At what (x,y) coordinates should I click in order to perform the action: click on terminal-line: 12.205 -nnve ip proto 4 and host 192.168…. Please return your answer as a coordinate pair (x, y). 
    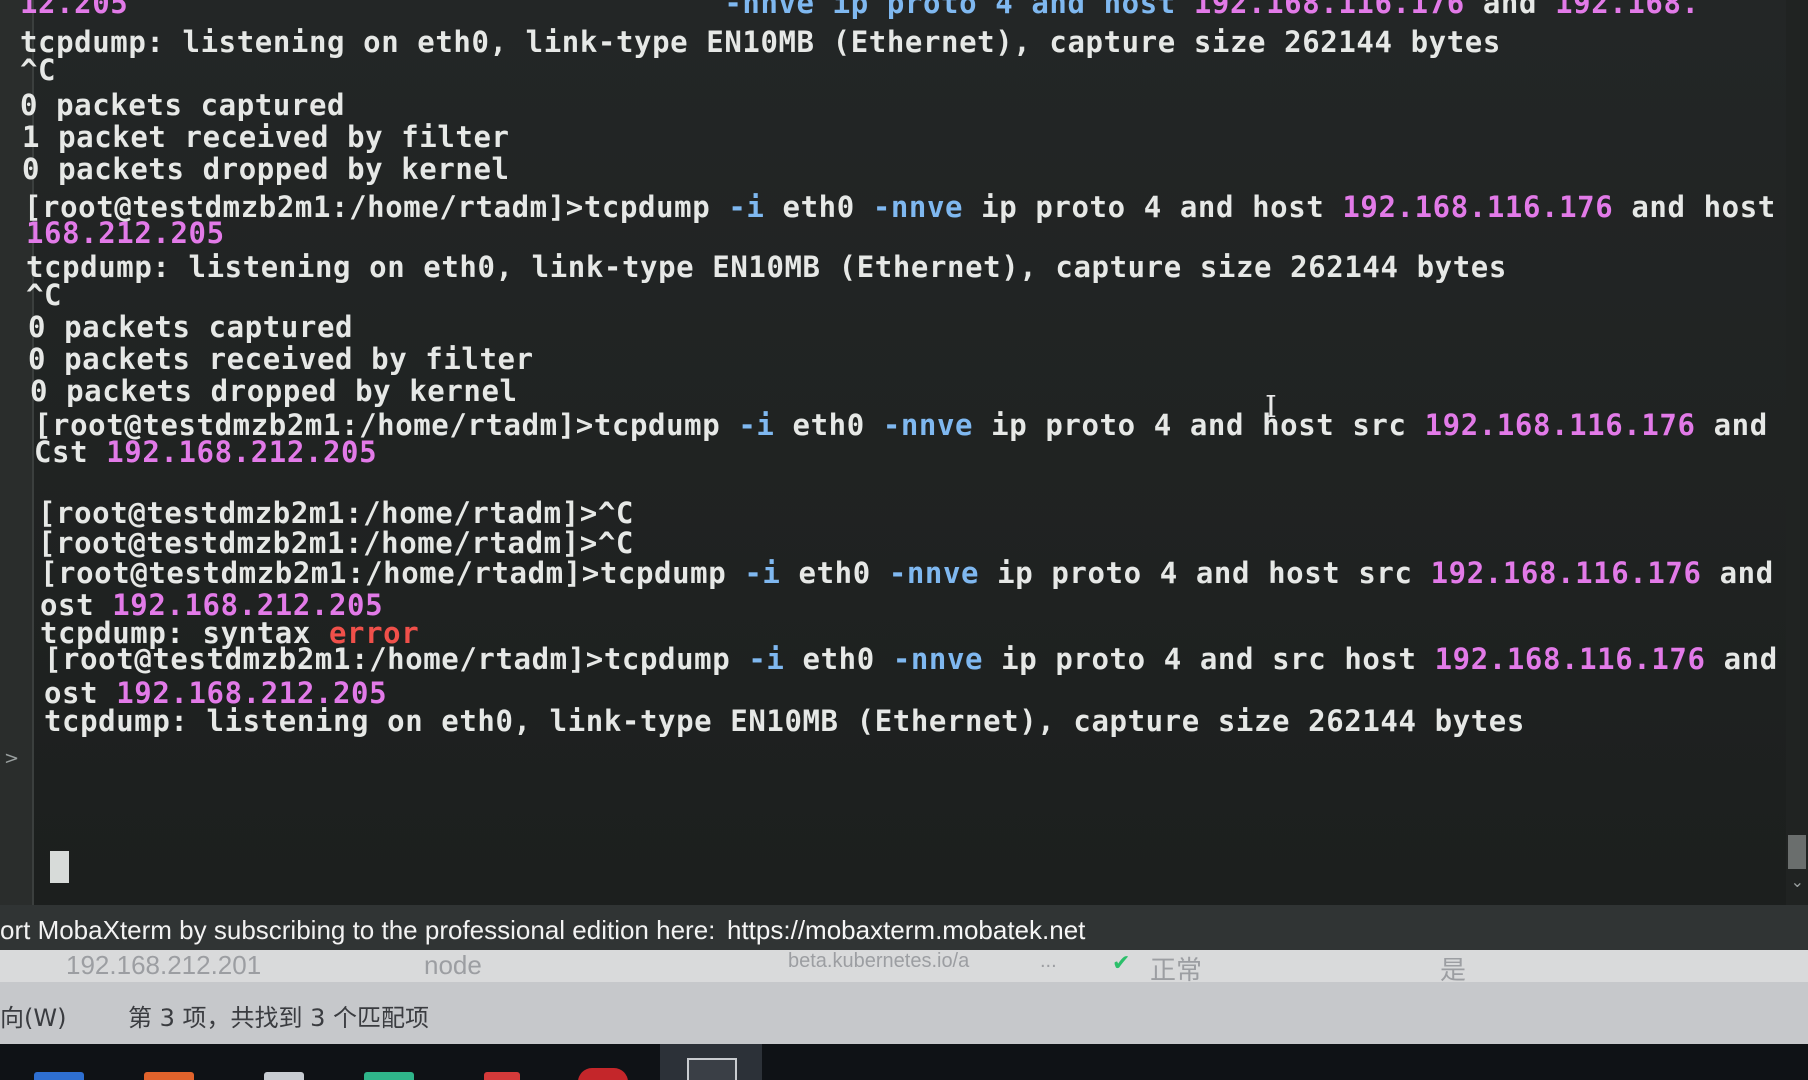
    Looking at the image, I should click on (860, 10).